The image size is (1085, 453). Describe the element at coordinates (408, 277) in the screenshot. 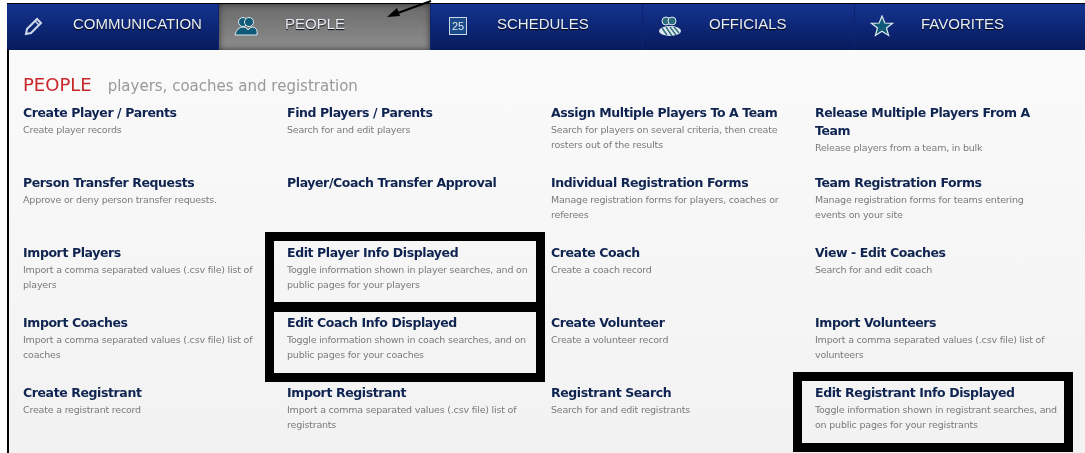

I see `link-description: Toggle information shown in player searches, and on public pages for your players` at that location.